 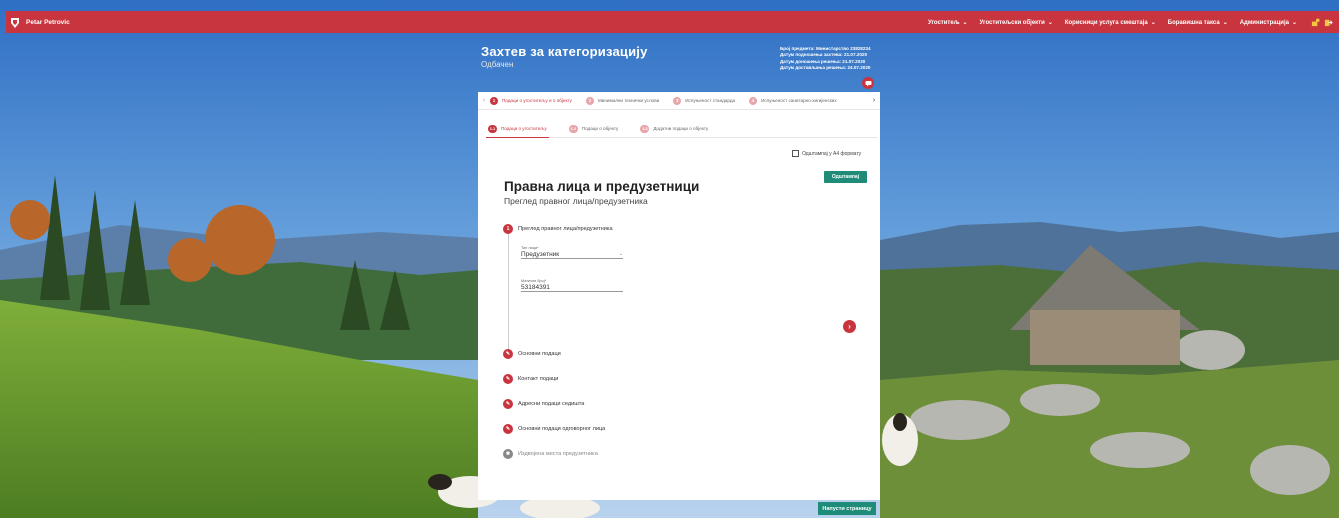 What do you see at coordinates (535, 287) in the screenshot?
I see `registration-number-value: 53184391` at bounding box center [535, 287].